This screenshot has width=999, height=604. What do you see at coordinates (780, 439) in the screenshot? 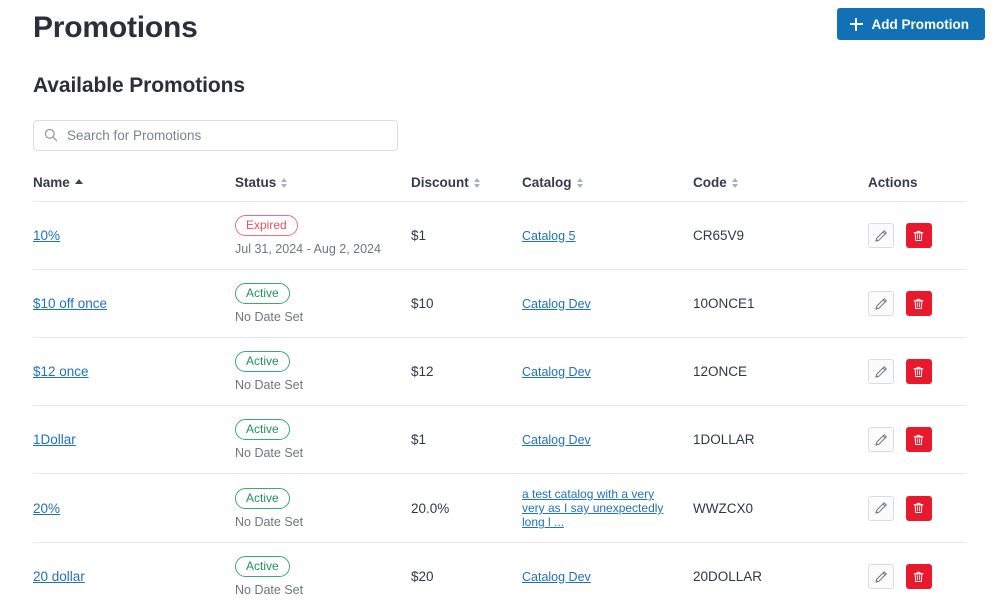
I see `cell-code: 1DOLLAR` at bounding box center [780, 439].